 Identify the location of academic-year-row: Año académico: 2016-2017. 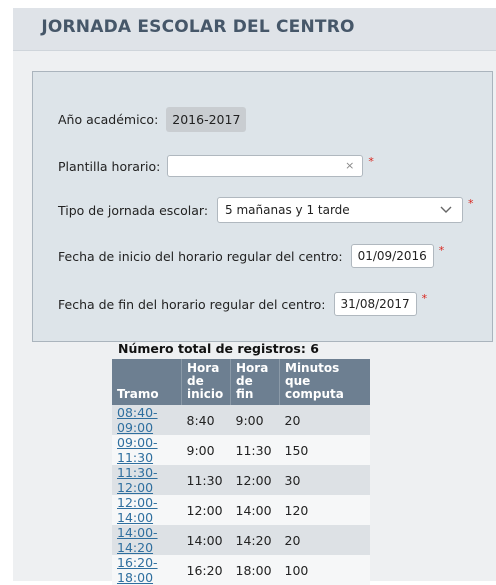
(152, 119).